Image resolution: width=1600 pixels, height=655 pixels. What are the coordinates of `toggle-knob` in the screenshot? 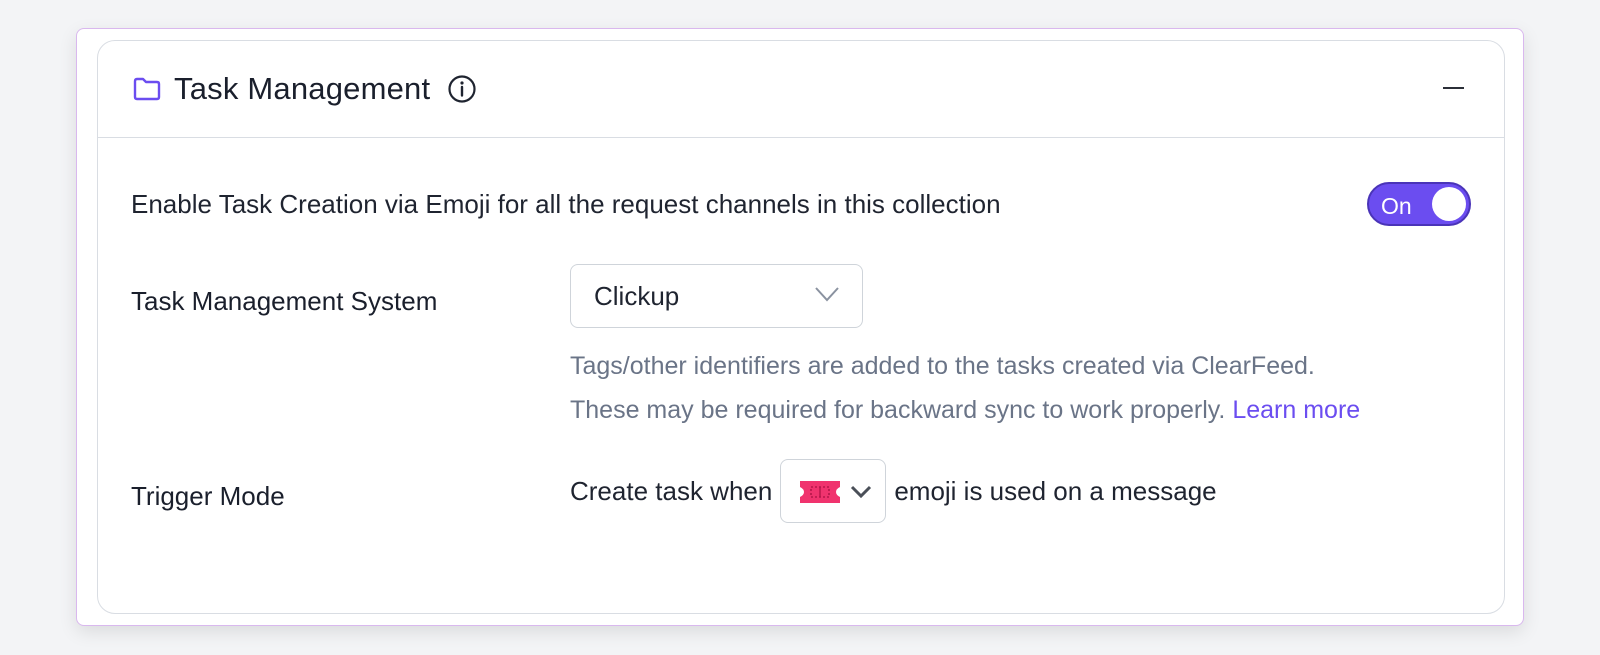 It's located at (1449, 204).